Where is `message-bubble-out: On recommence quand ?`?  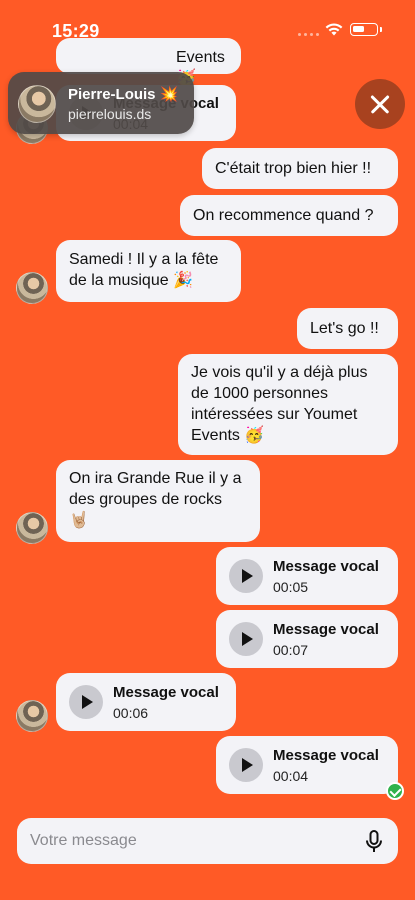
message-bubble-out: On recommence quand ? is located at coordinates (289, 215).